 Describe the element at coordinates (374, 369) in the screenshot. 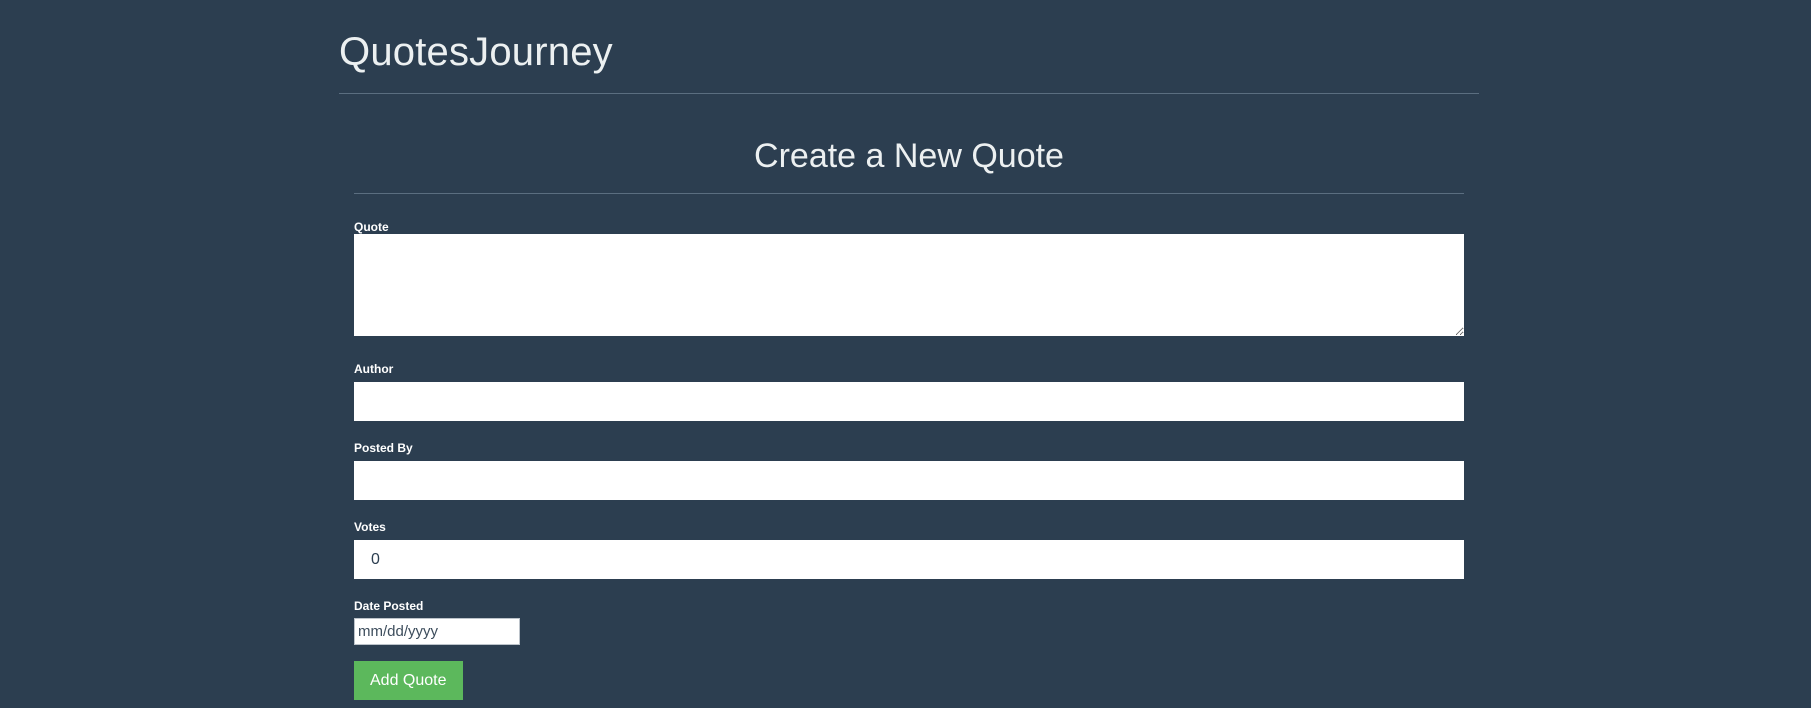

I see `author-label: Author` at that location.